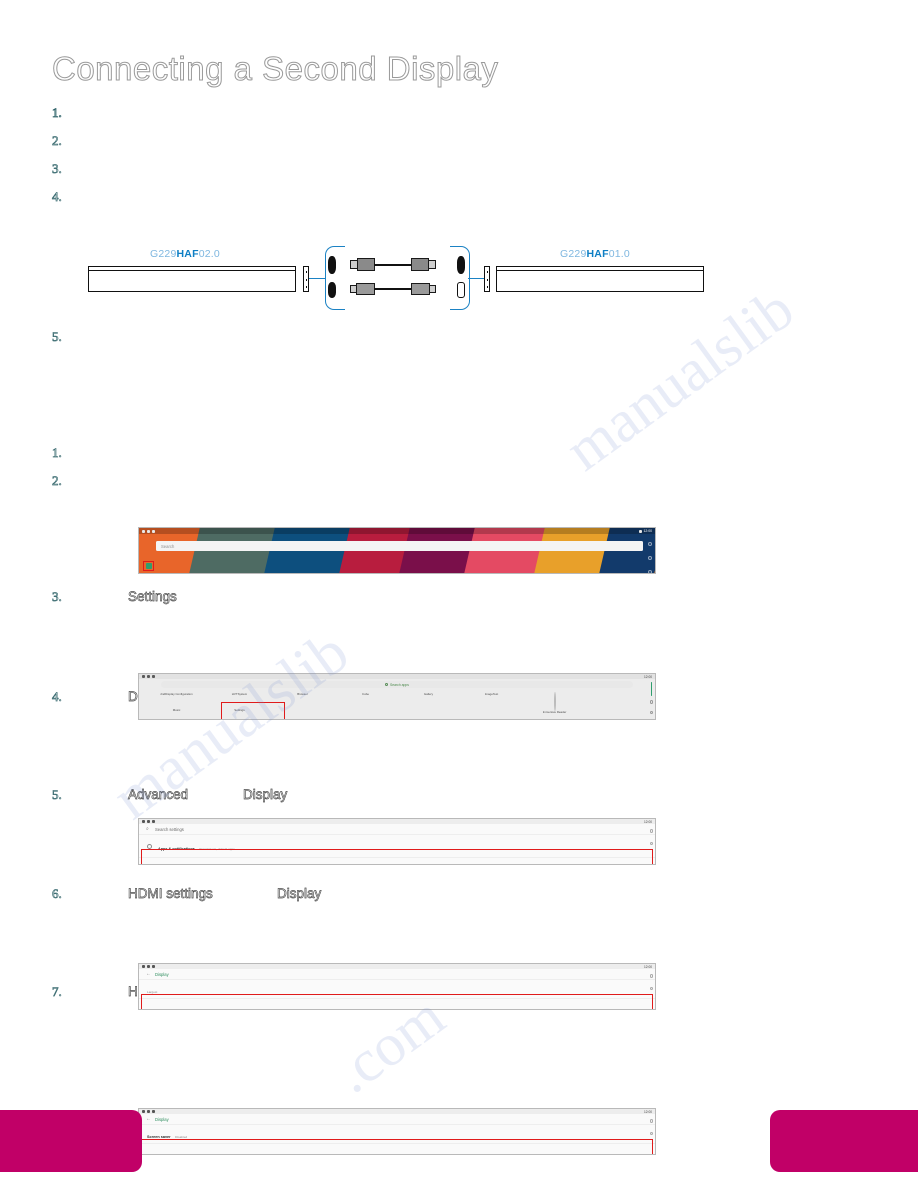 This screenshot has width=918, height=1188. Describe the element at coordinates (57, 992) in the screenshot. I see `step-marker-7: 7.` at that location.